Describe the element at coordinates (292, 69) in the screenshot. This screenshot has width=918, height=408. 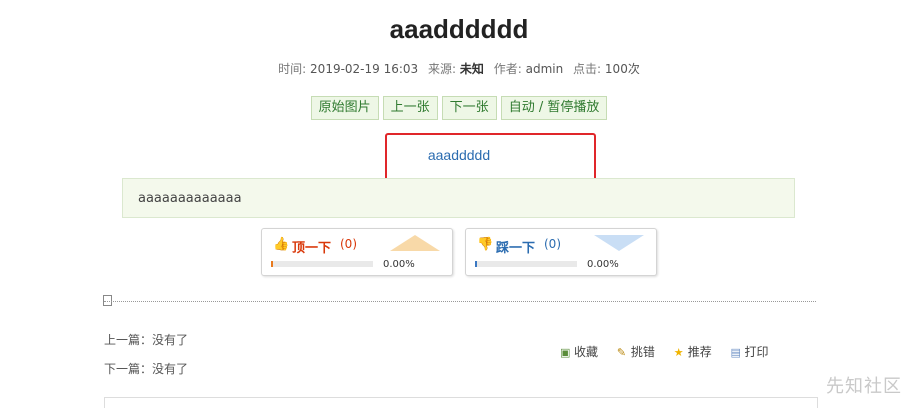
I see `time-label: 时间:` at that location.